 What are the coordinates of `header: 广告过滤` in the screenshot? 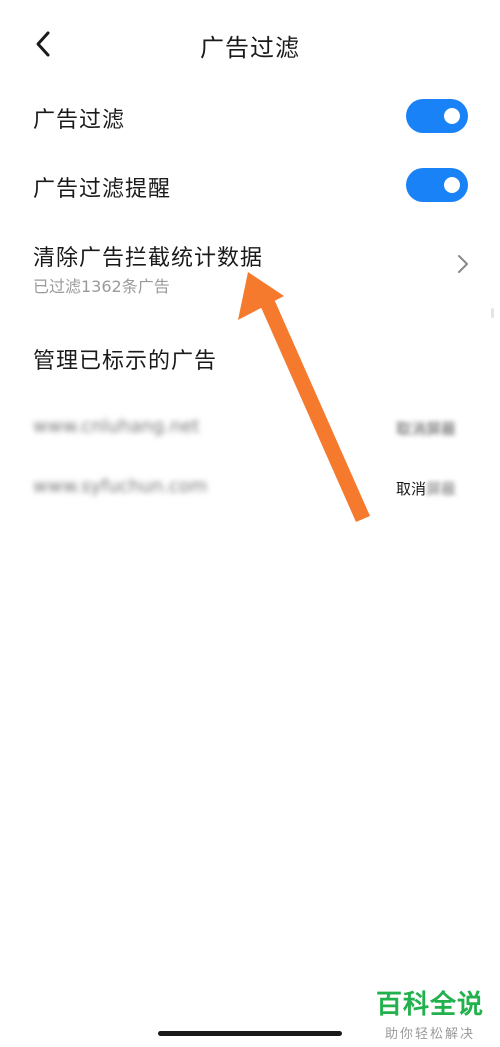 It's located at (250, 45).